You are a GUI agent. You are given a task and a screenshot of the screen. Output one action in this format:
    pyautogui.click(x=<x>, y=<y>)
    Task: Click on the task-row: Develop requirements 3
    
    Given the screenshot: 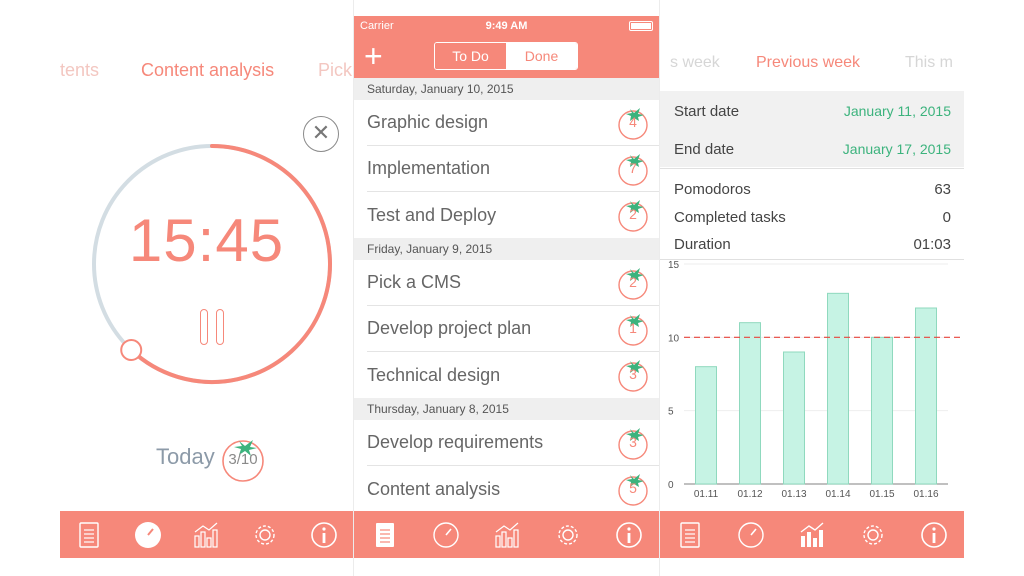 What is the action you would take?
    pyautogui.click(x=513, y=443)
    